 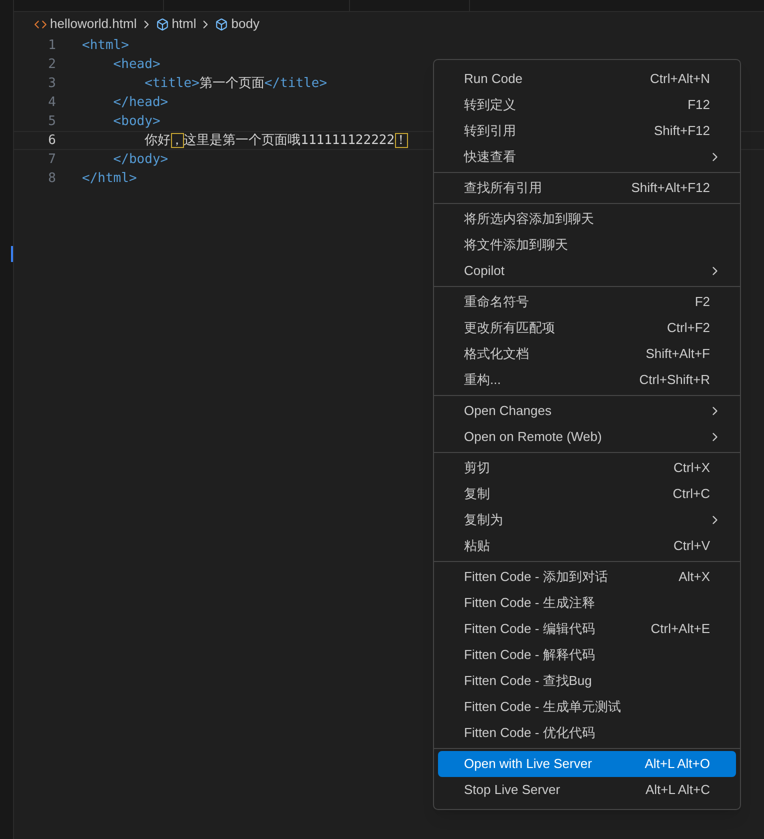 What do you see at coordinates (177, 140) in the screenshot?
I see `bracket-match: ，` at bounding box center [177, 140].